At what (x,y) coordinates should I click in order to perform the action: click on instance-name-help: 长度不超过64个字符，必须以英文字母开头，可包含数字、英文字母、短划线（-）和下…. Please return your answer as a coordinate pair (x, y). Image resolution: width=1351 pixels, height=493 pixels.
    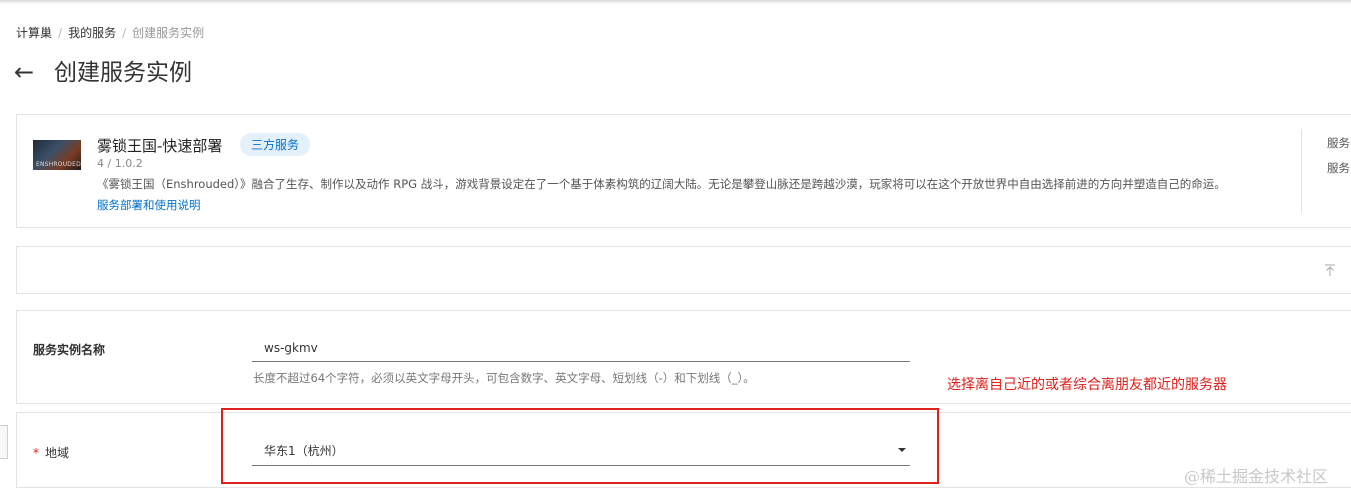
    Looking at the image, I should click on (504, 378).